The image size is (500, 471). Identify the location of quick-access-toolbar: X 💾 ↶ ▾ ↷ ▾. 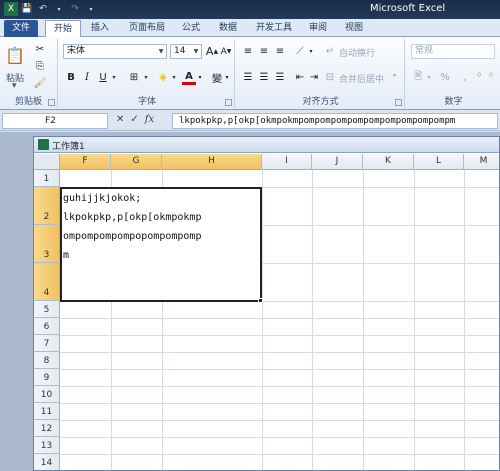
(51, 9).